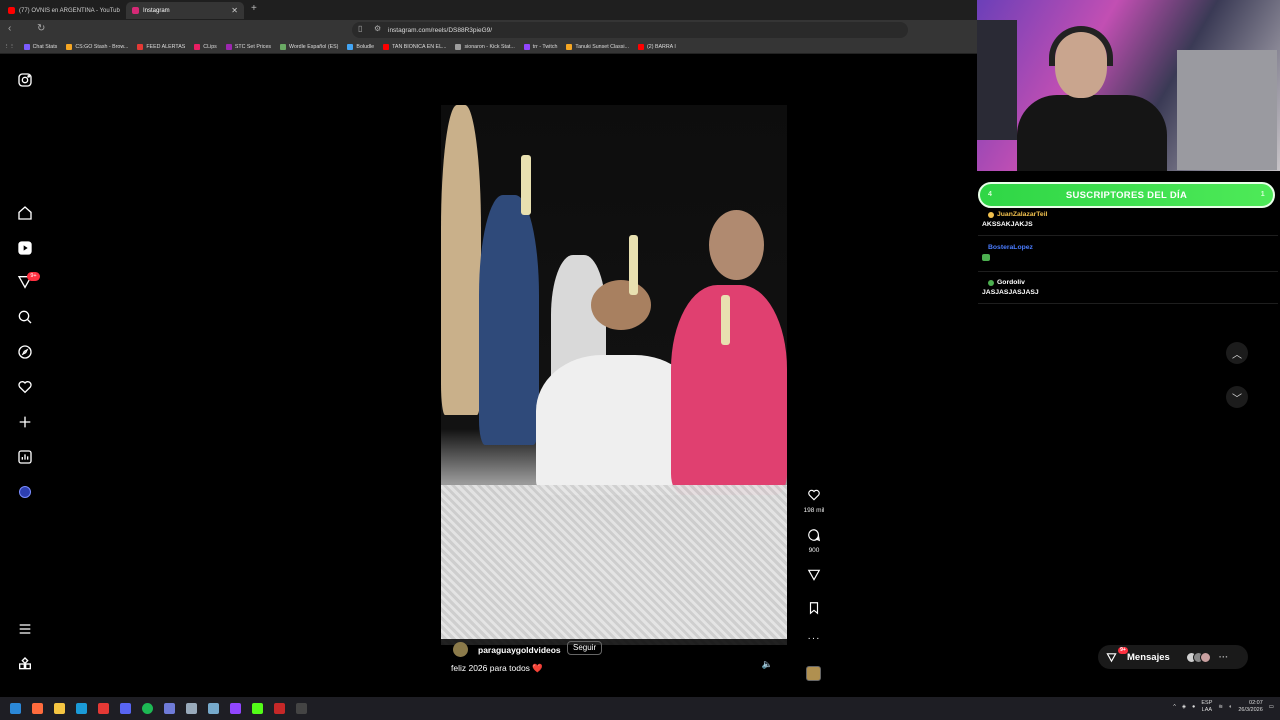 This screenshot has width=1280, height=720. Describe the element at coordinates (25, 457) in the screenshot. I see `dashboard-icon` at that location.